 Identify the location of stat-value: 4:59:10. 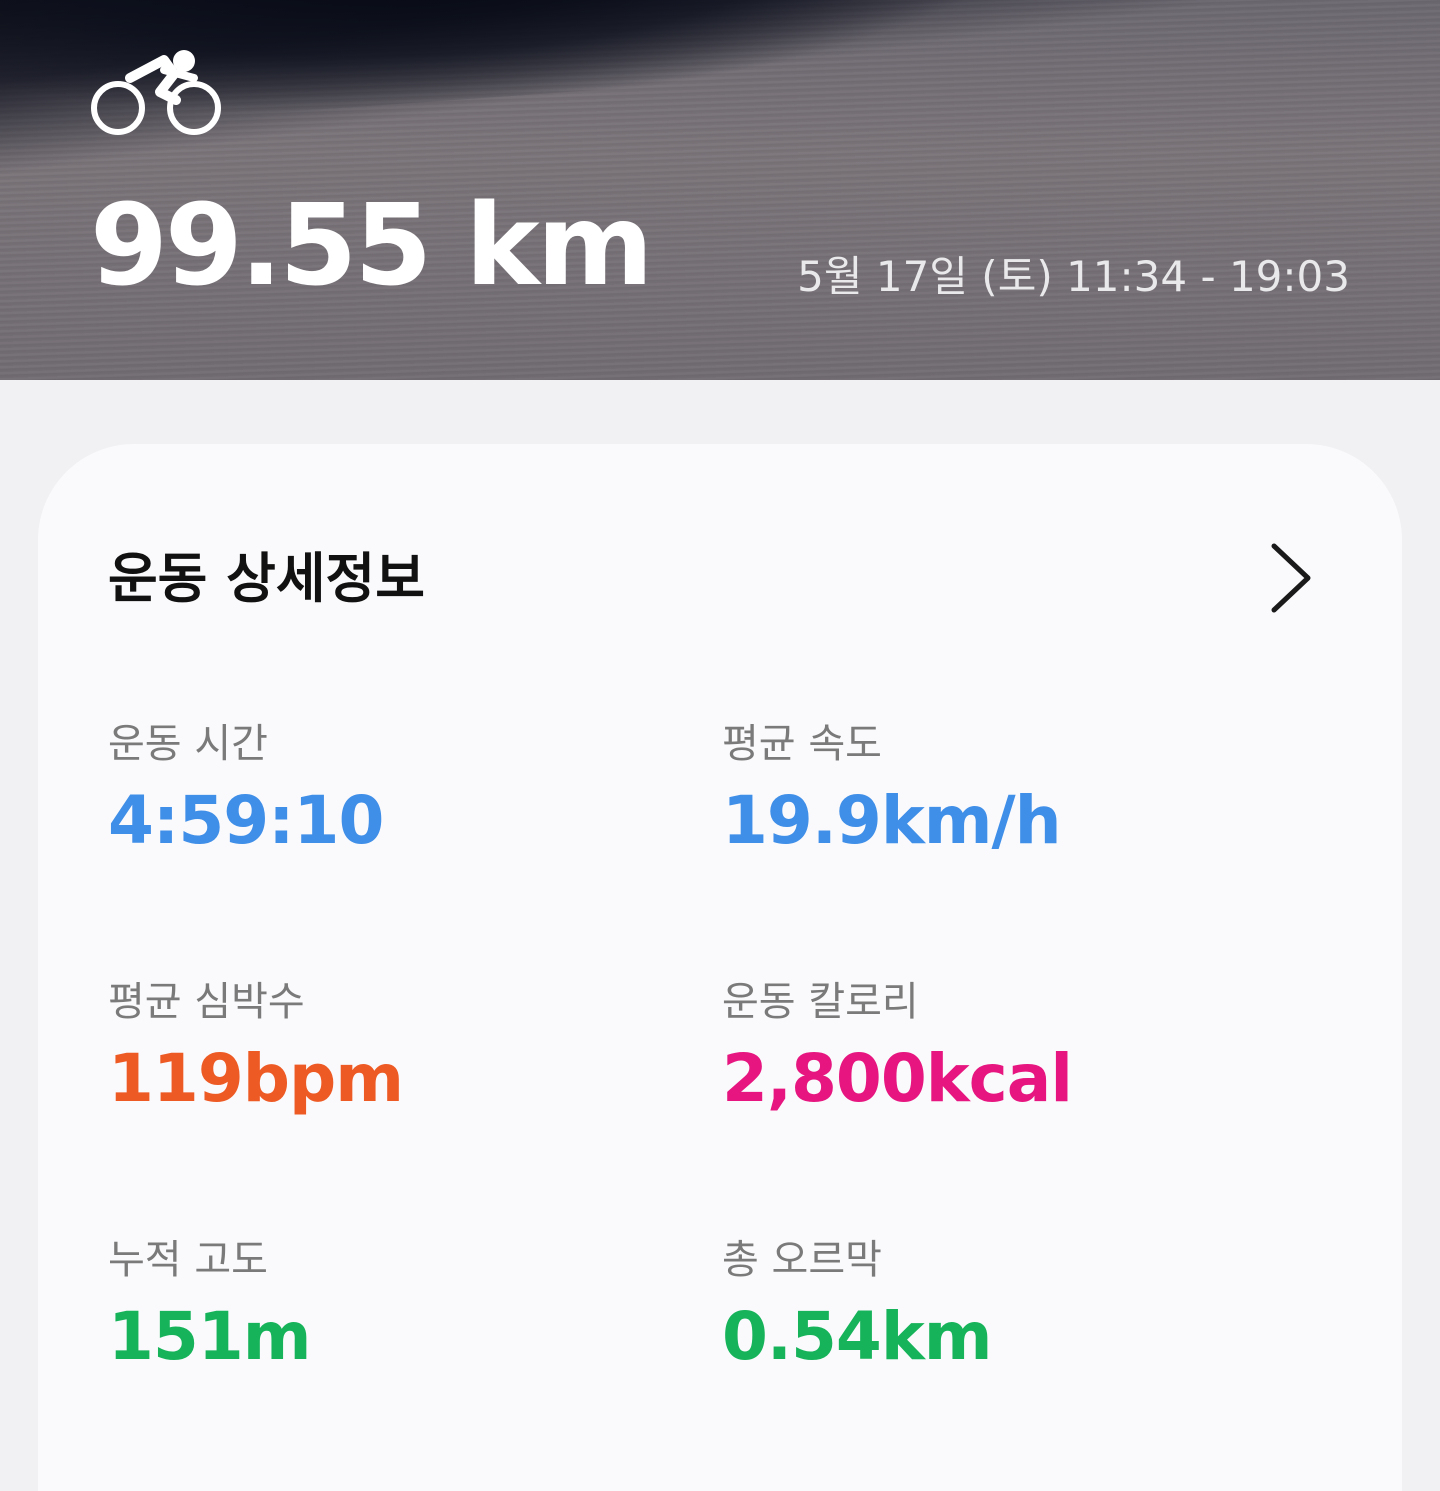
(246, 820).